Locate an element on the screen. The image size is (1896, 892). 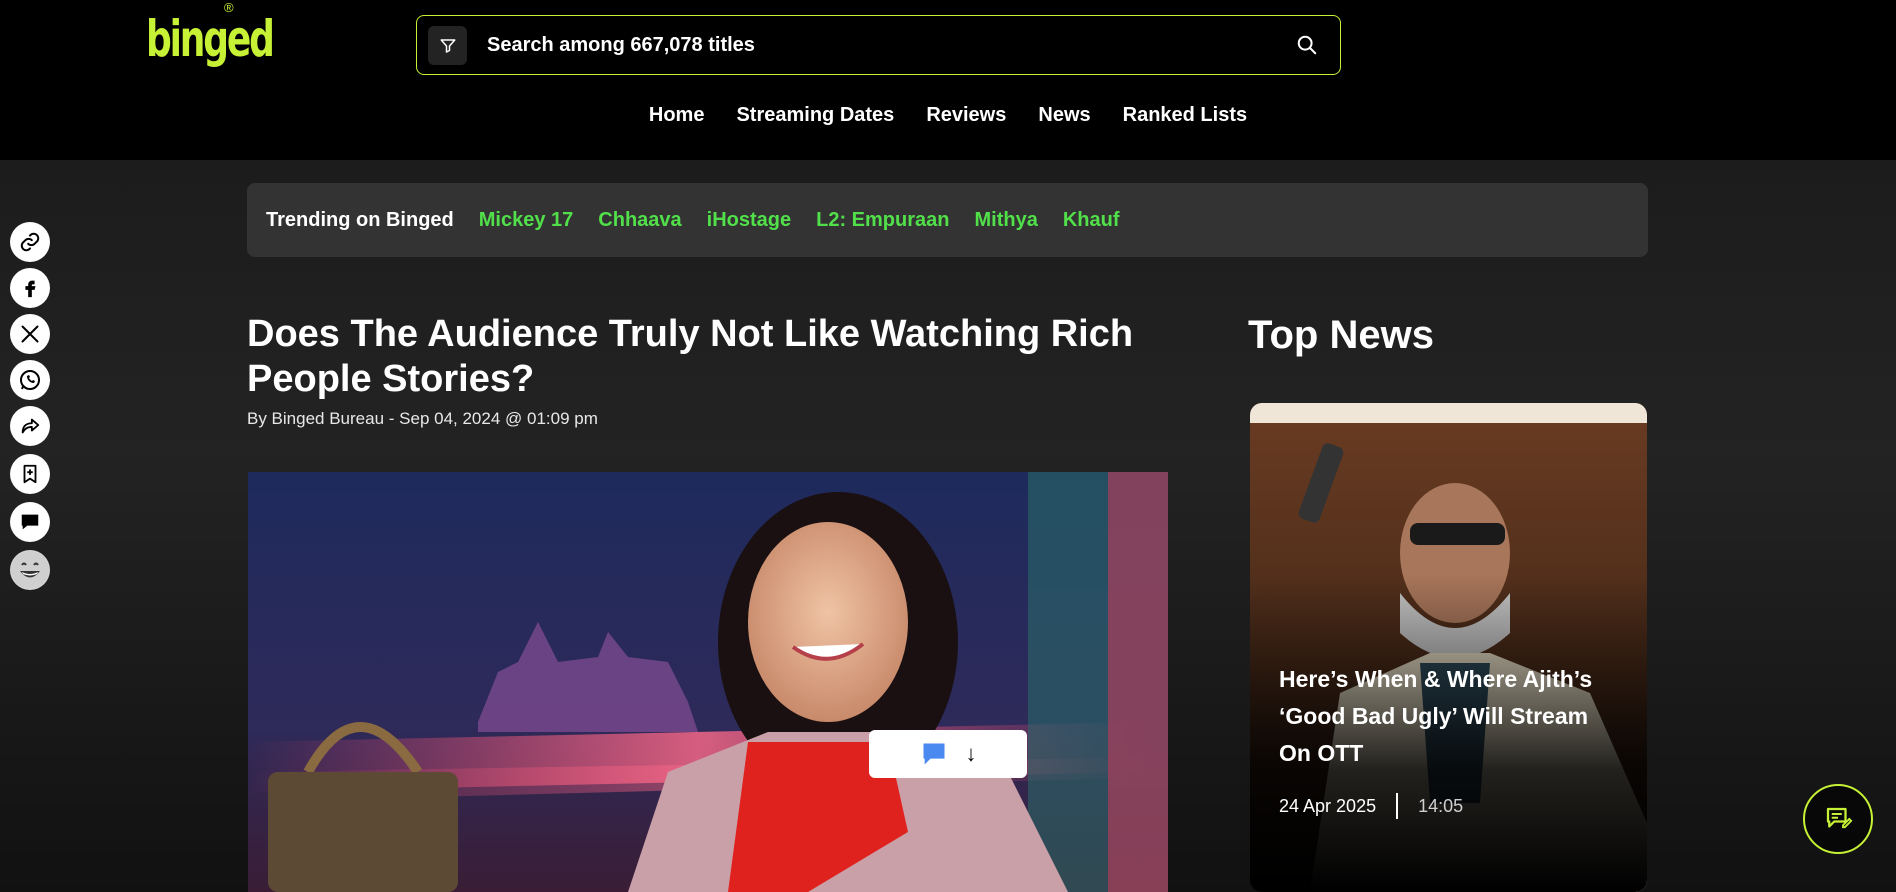
whatsapp-share-button is located at coordinates (30, 380).